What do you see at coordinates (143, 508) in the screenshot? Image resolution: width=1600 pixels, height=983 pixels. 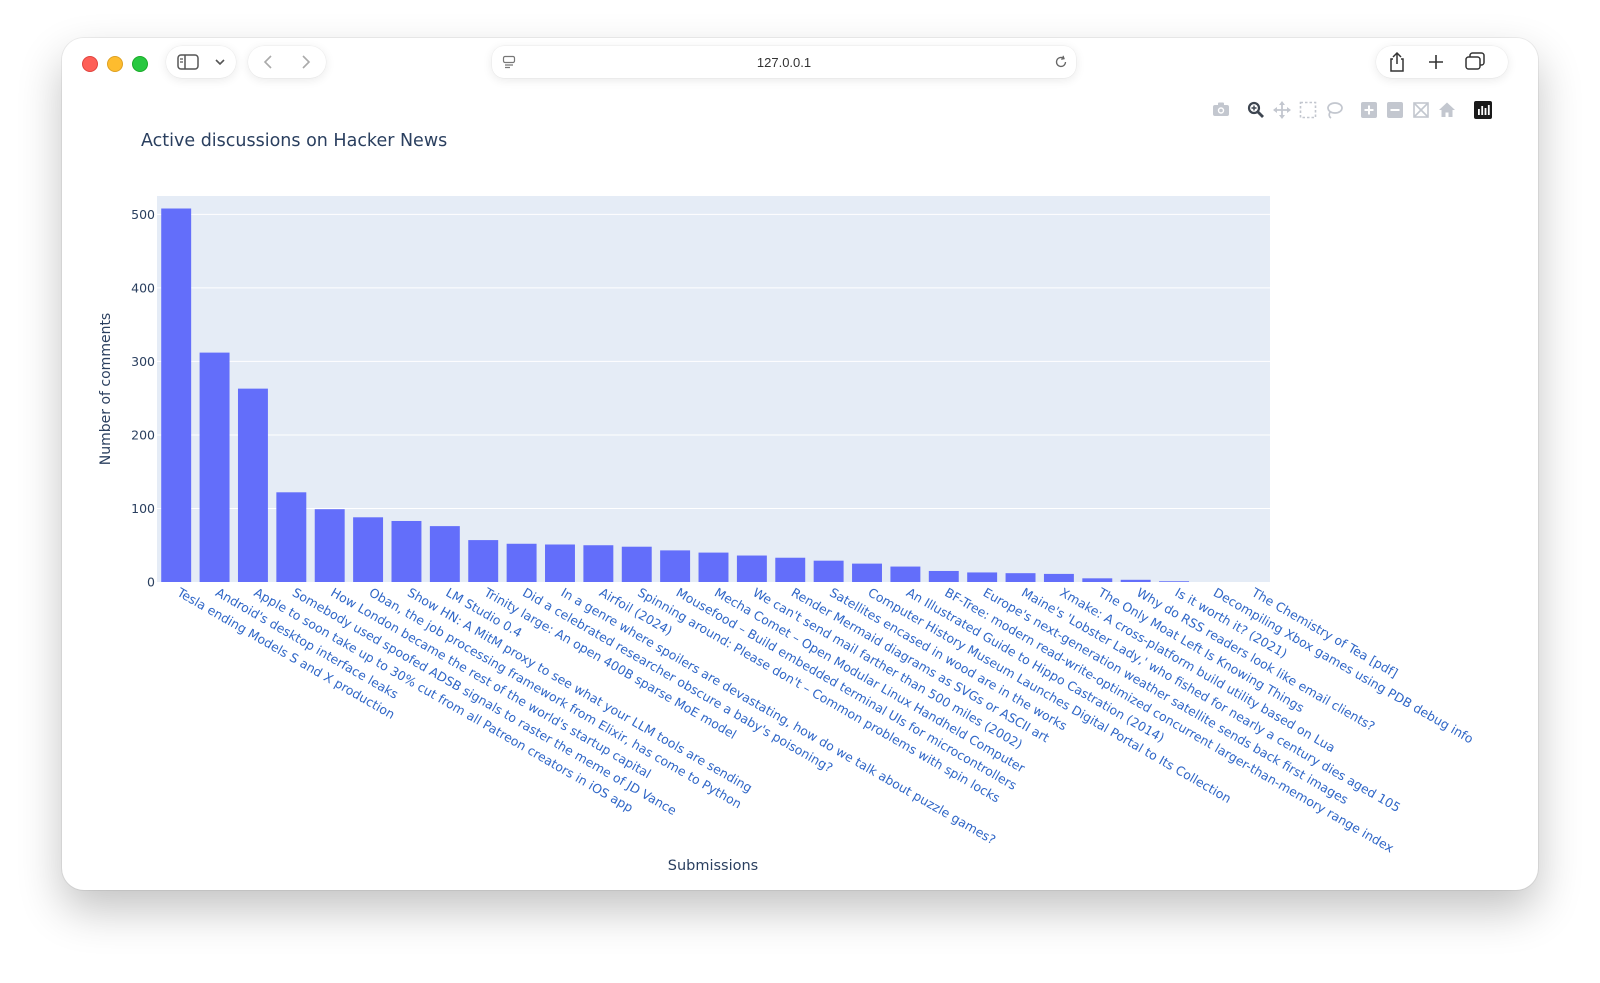 I see `y-tick-label: 100` at bounding box center [143, 508].